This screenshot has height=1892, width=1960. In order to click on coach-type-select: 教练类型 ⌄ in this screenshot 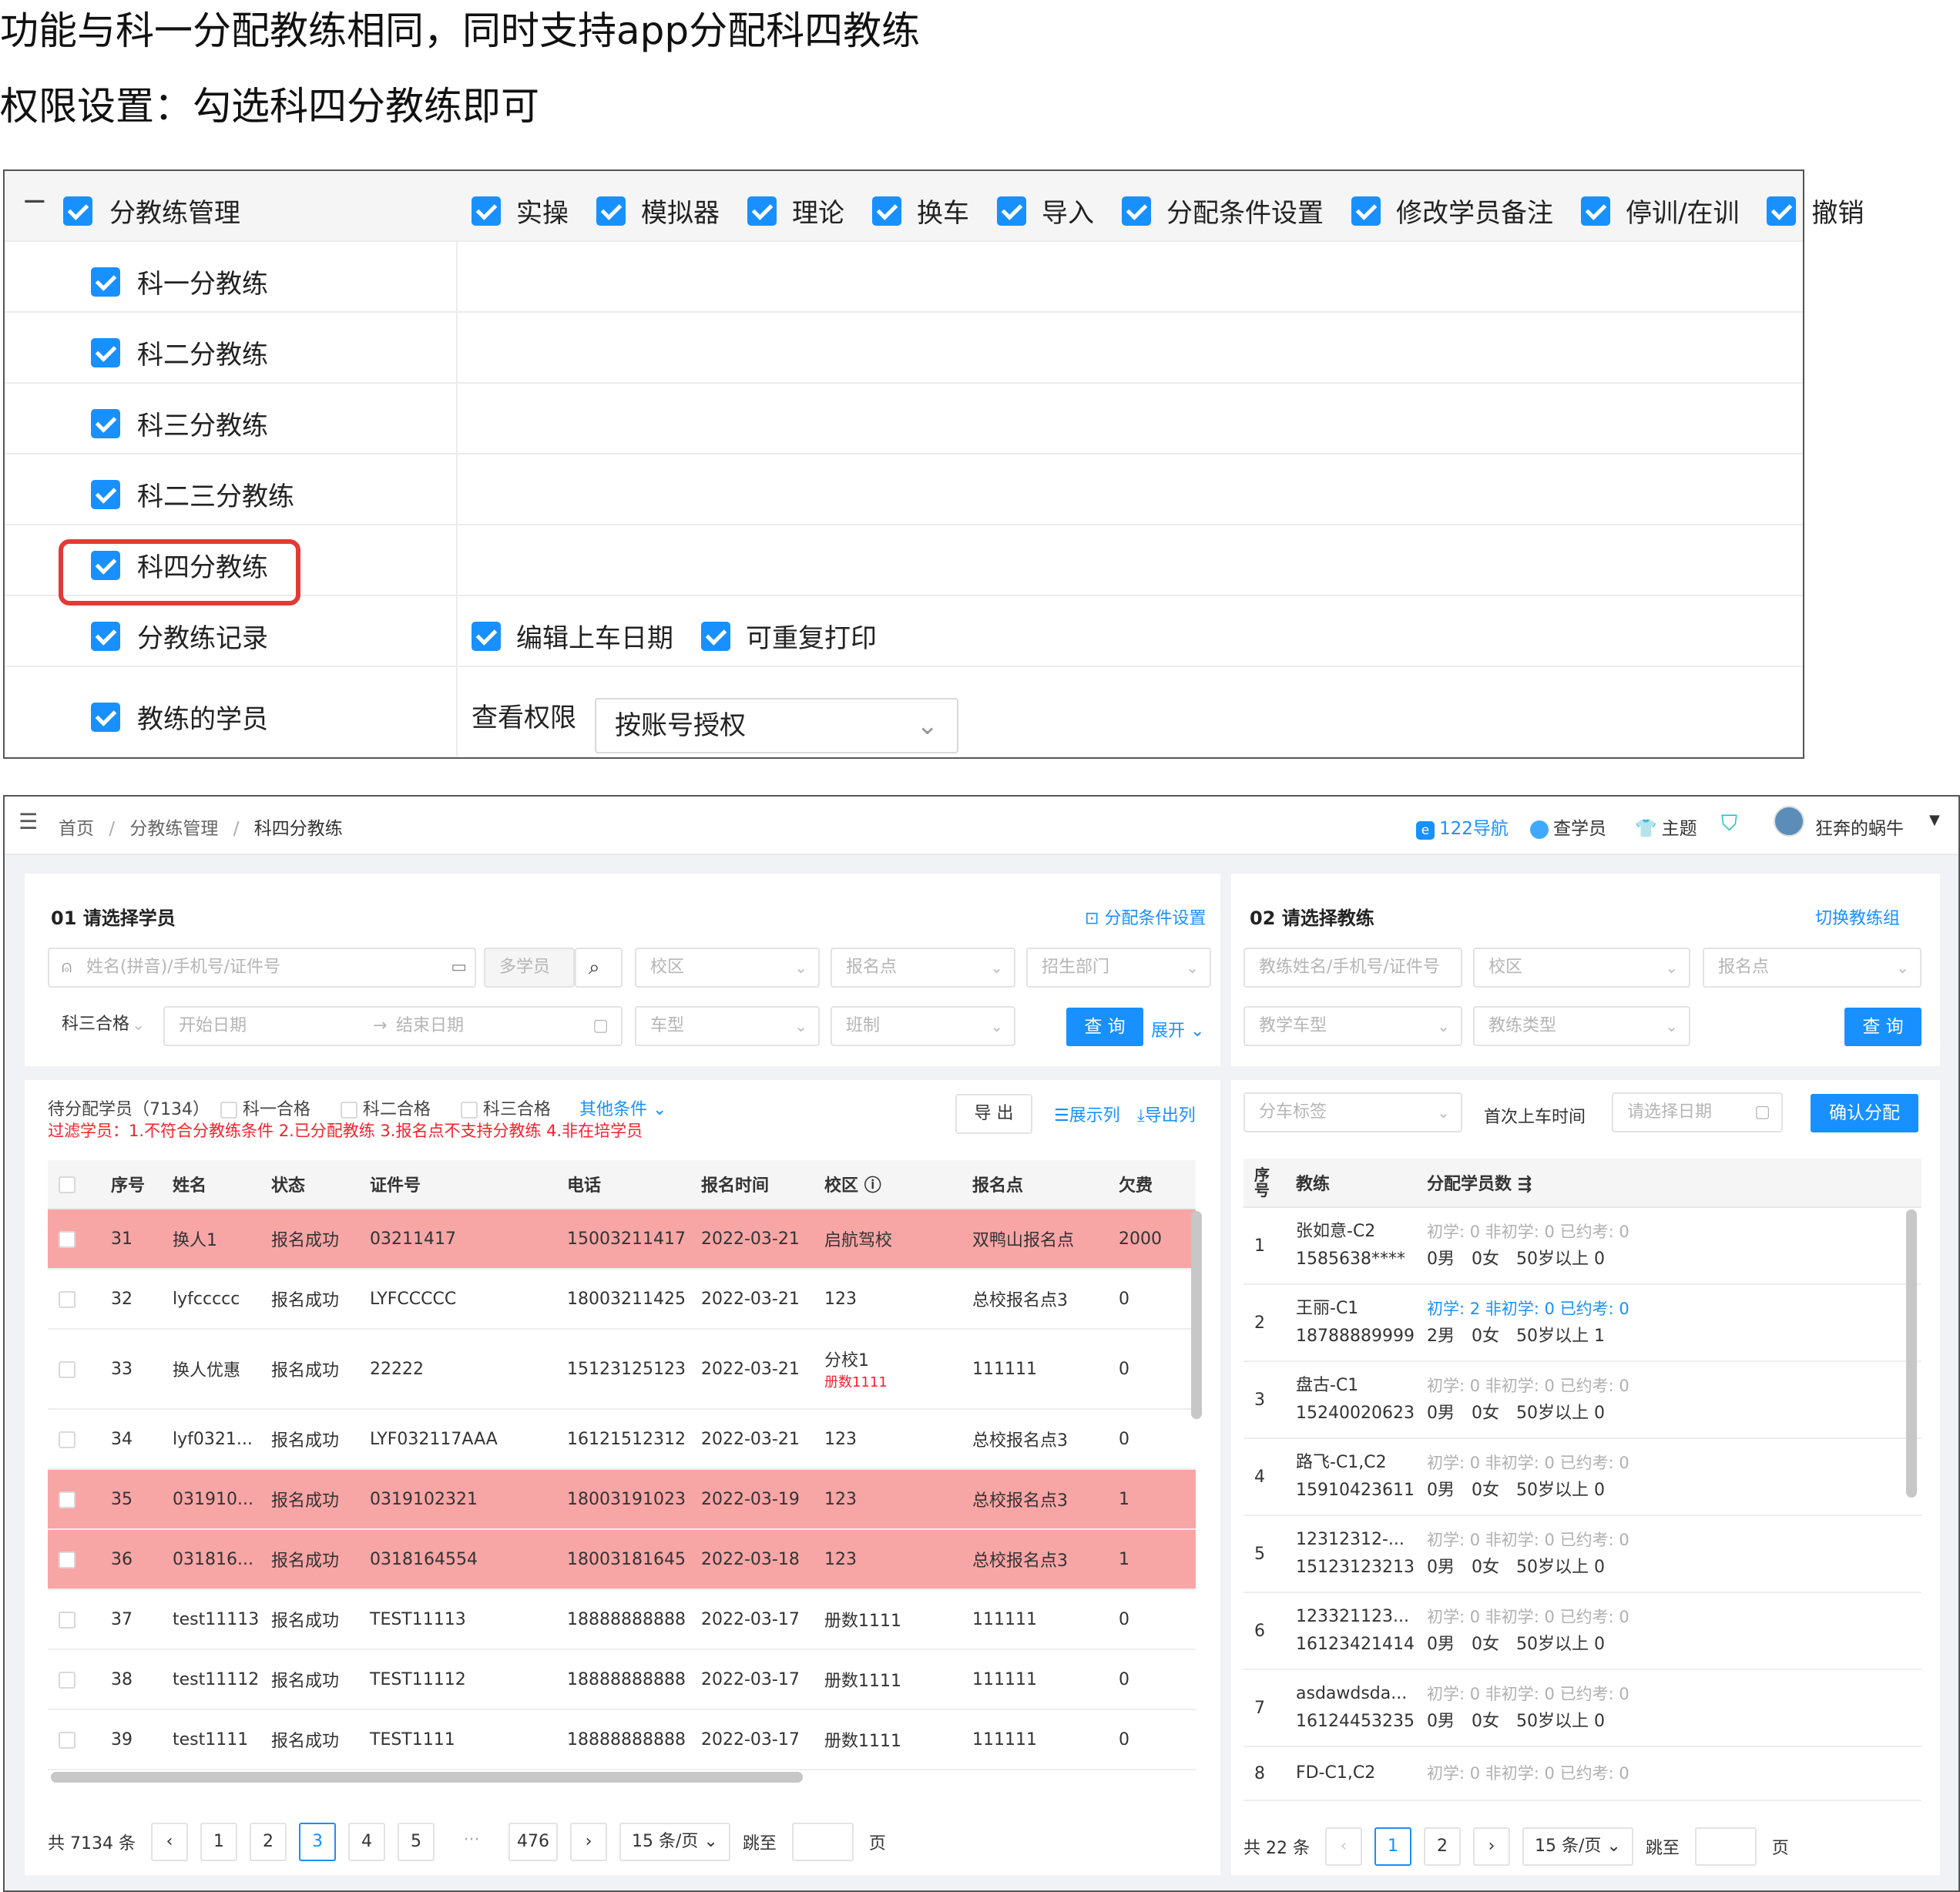, I will do `click(1581, 1026)`.